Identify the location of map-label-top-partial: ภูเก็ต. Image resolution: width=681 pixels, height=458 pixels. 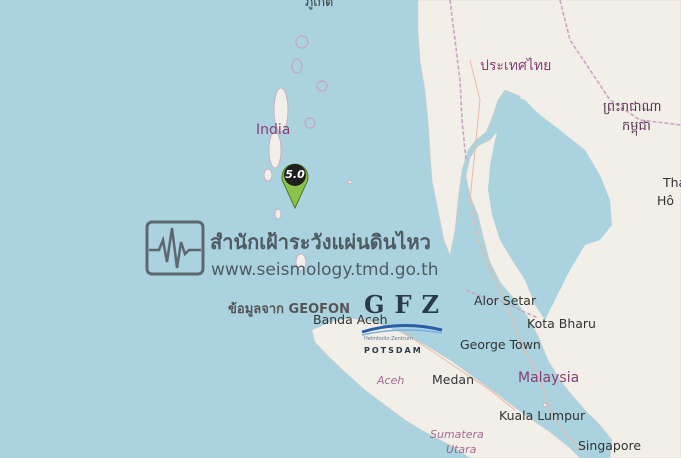
(319, 4).